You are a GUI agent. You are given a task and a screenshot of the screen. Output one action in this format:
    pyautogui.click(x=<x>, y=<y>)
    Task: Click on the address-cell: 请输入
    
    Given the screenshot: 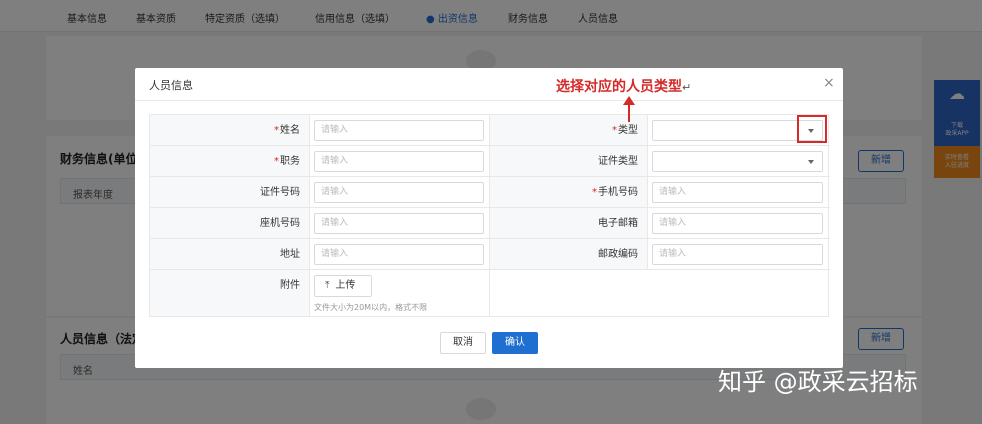 What is the action you would take?
    pyautogui.click(x=400, y=254)
    